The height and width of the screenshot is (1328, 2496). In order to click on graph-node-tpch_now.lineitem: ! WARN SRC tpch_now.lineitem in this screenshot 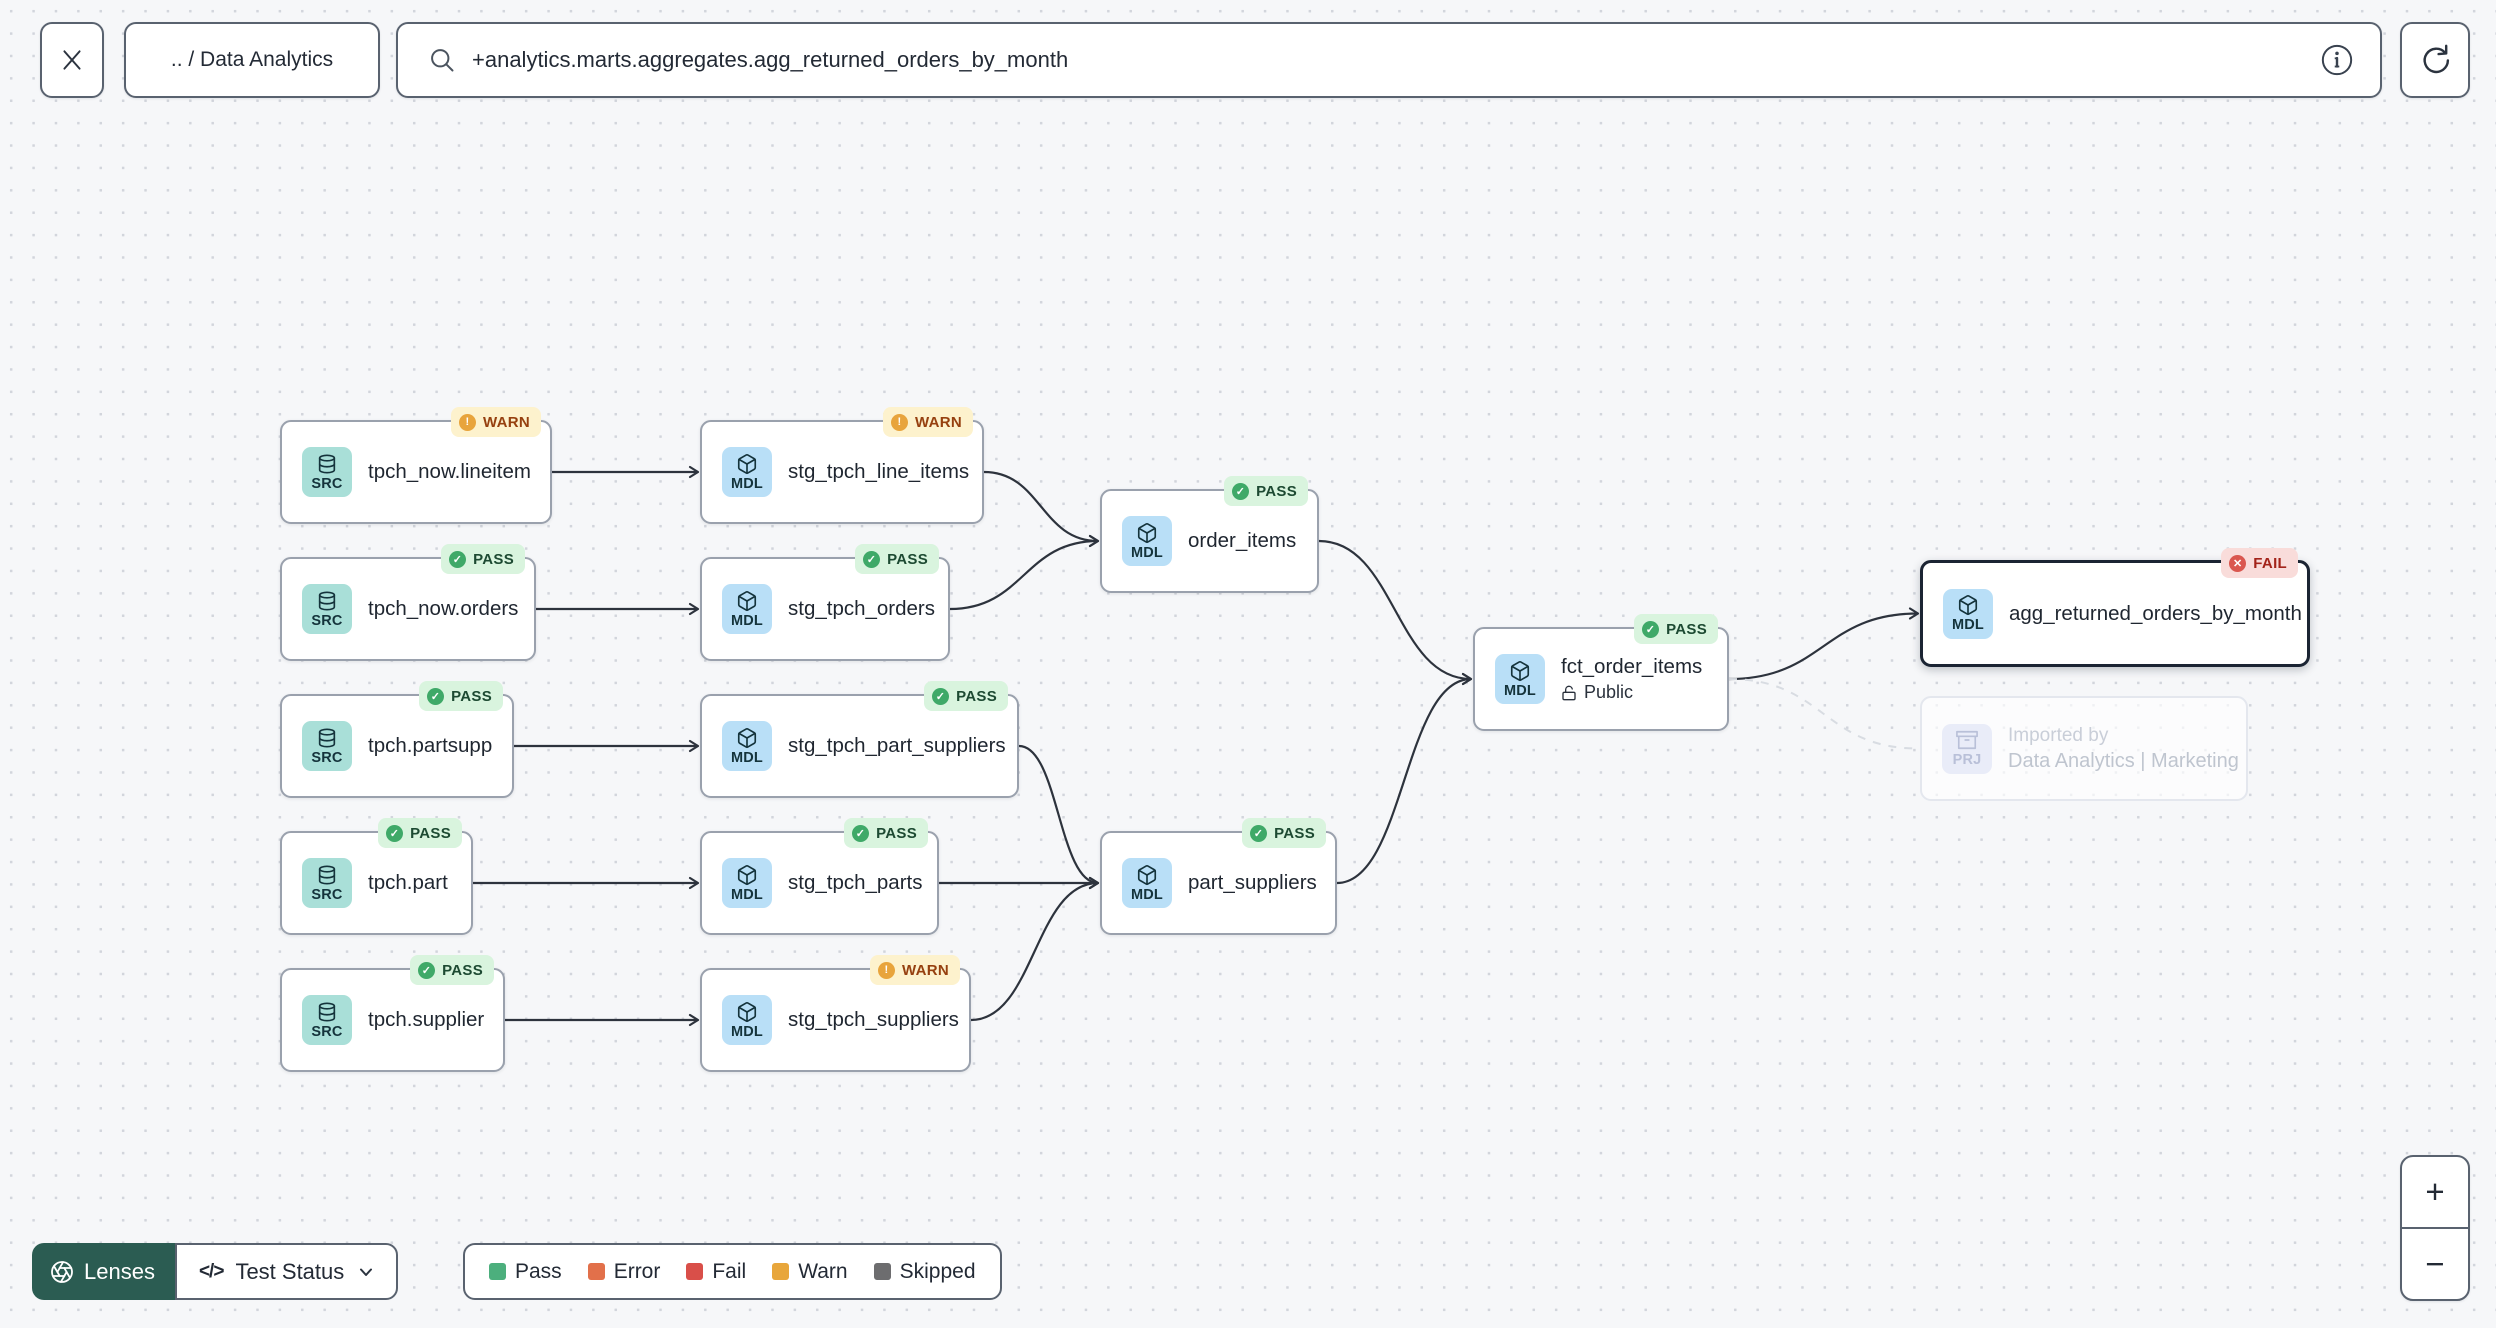, I will do `click(416, 465)`.